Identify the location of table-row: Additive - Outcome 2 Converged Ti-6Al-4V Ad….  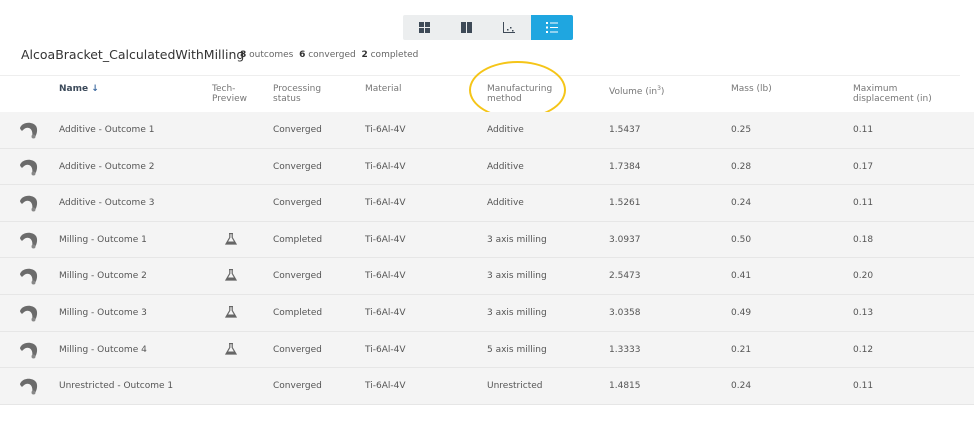
(487, 167).